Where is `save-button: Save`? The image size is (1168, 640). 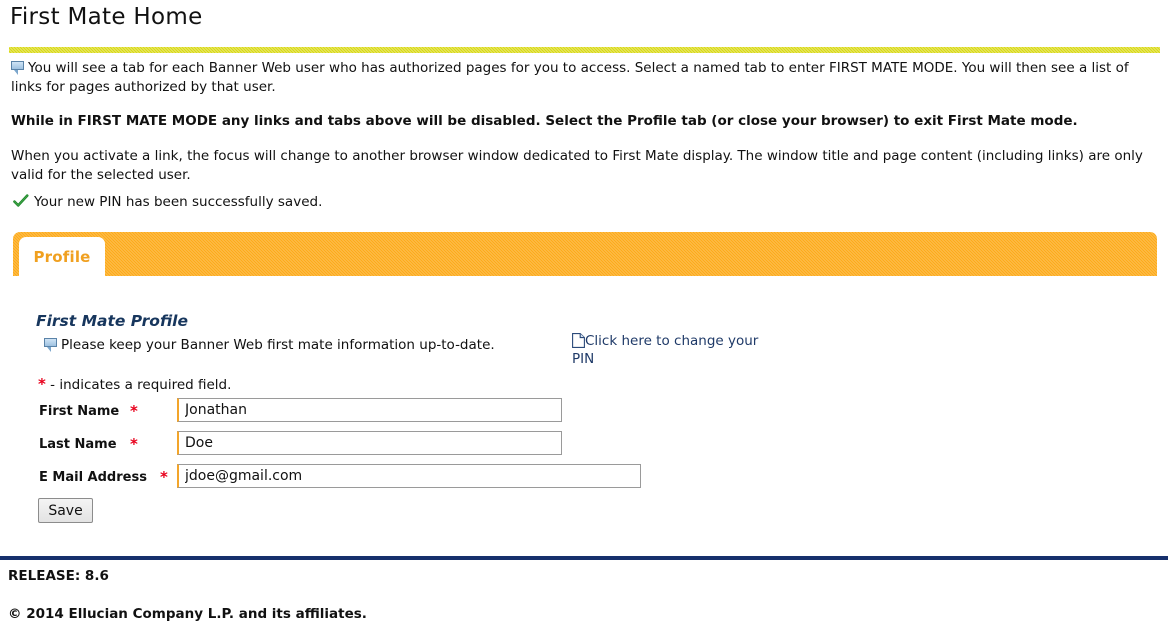
save-button: Save is located at coordinates (65, 510).